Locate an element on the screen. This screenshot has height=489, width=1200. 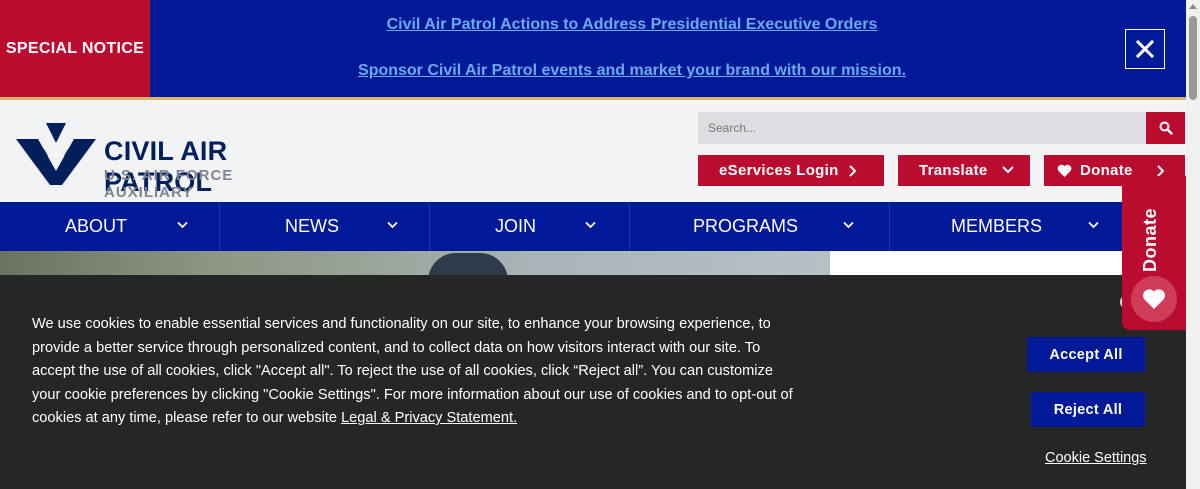
main-nav: ABOUT NEWS JOIN PROGRAMS MEMBERS is located at coordinates (593, 226).